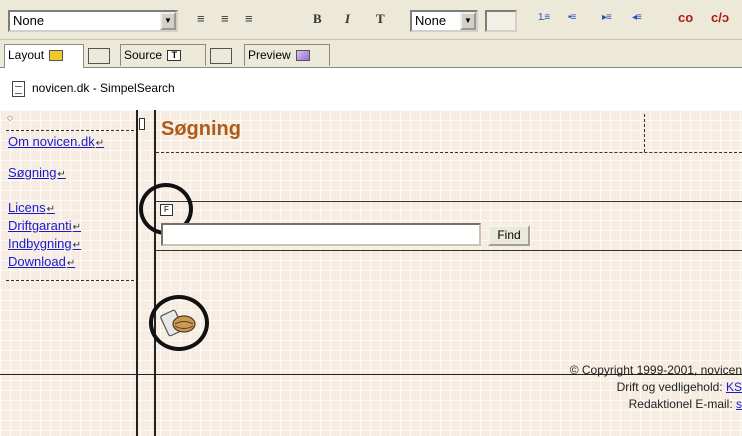 The width and height of the screenshot is (742, 436). What do you see at coordinates (201, 19) in the screenshot?
I see `align-left-icon: ≡` at bounding box center [201, 19].